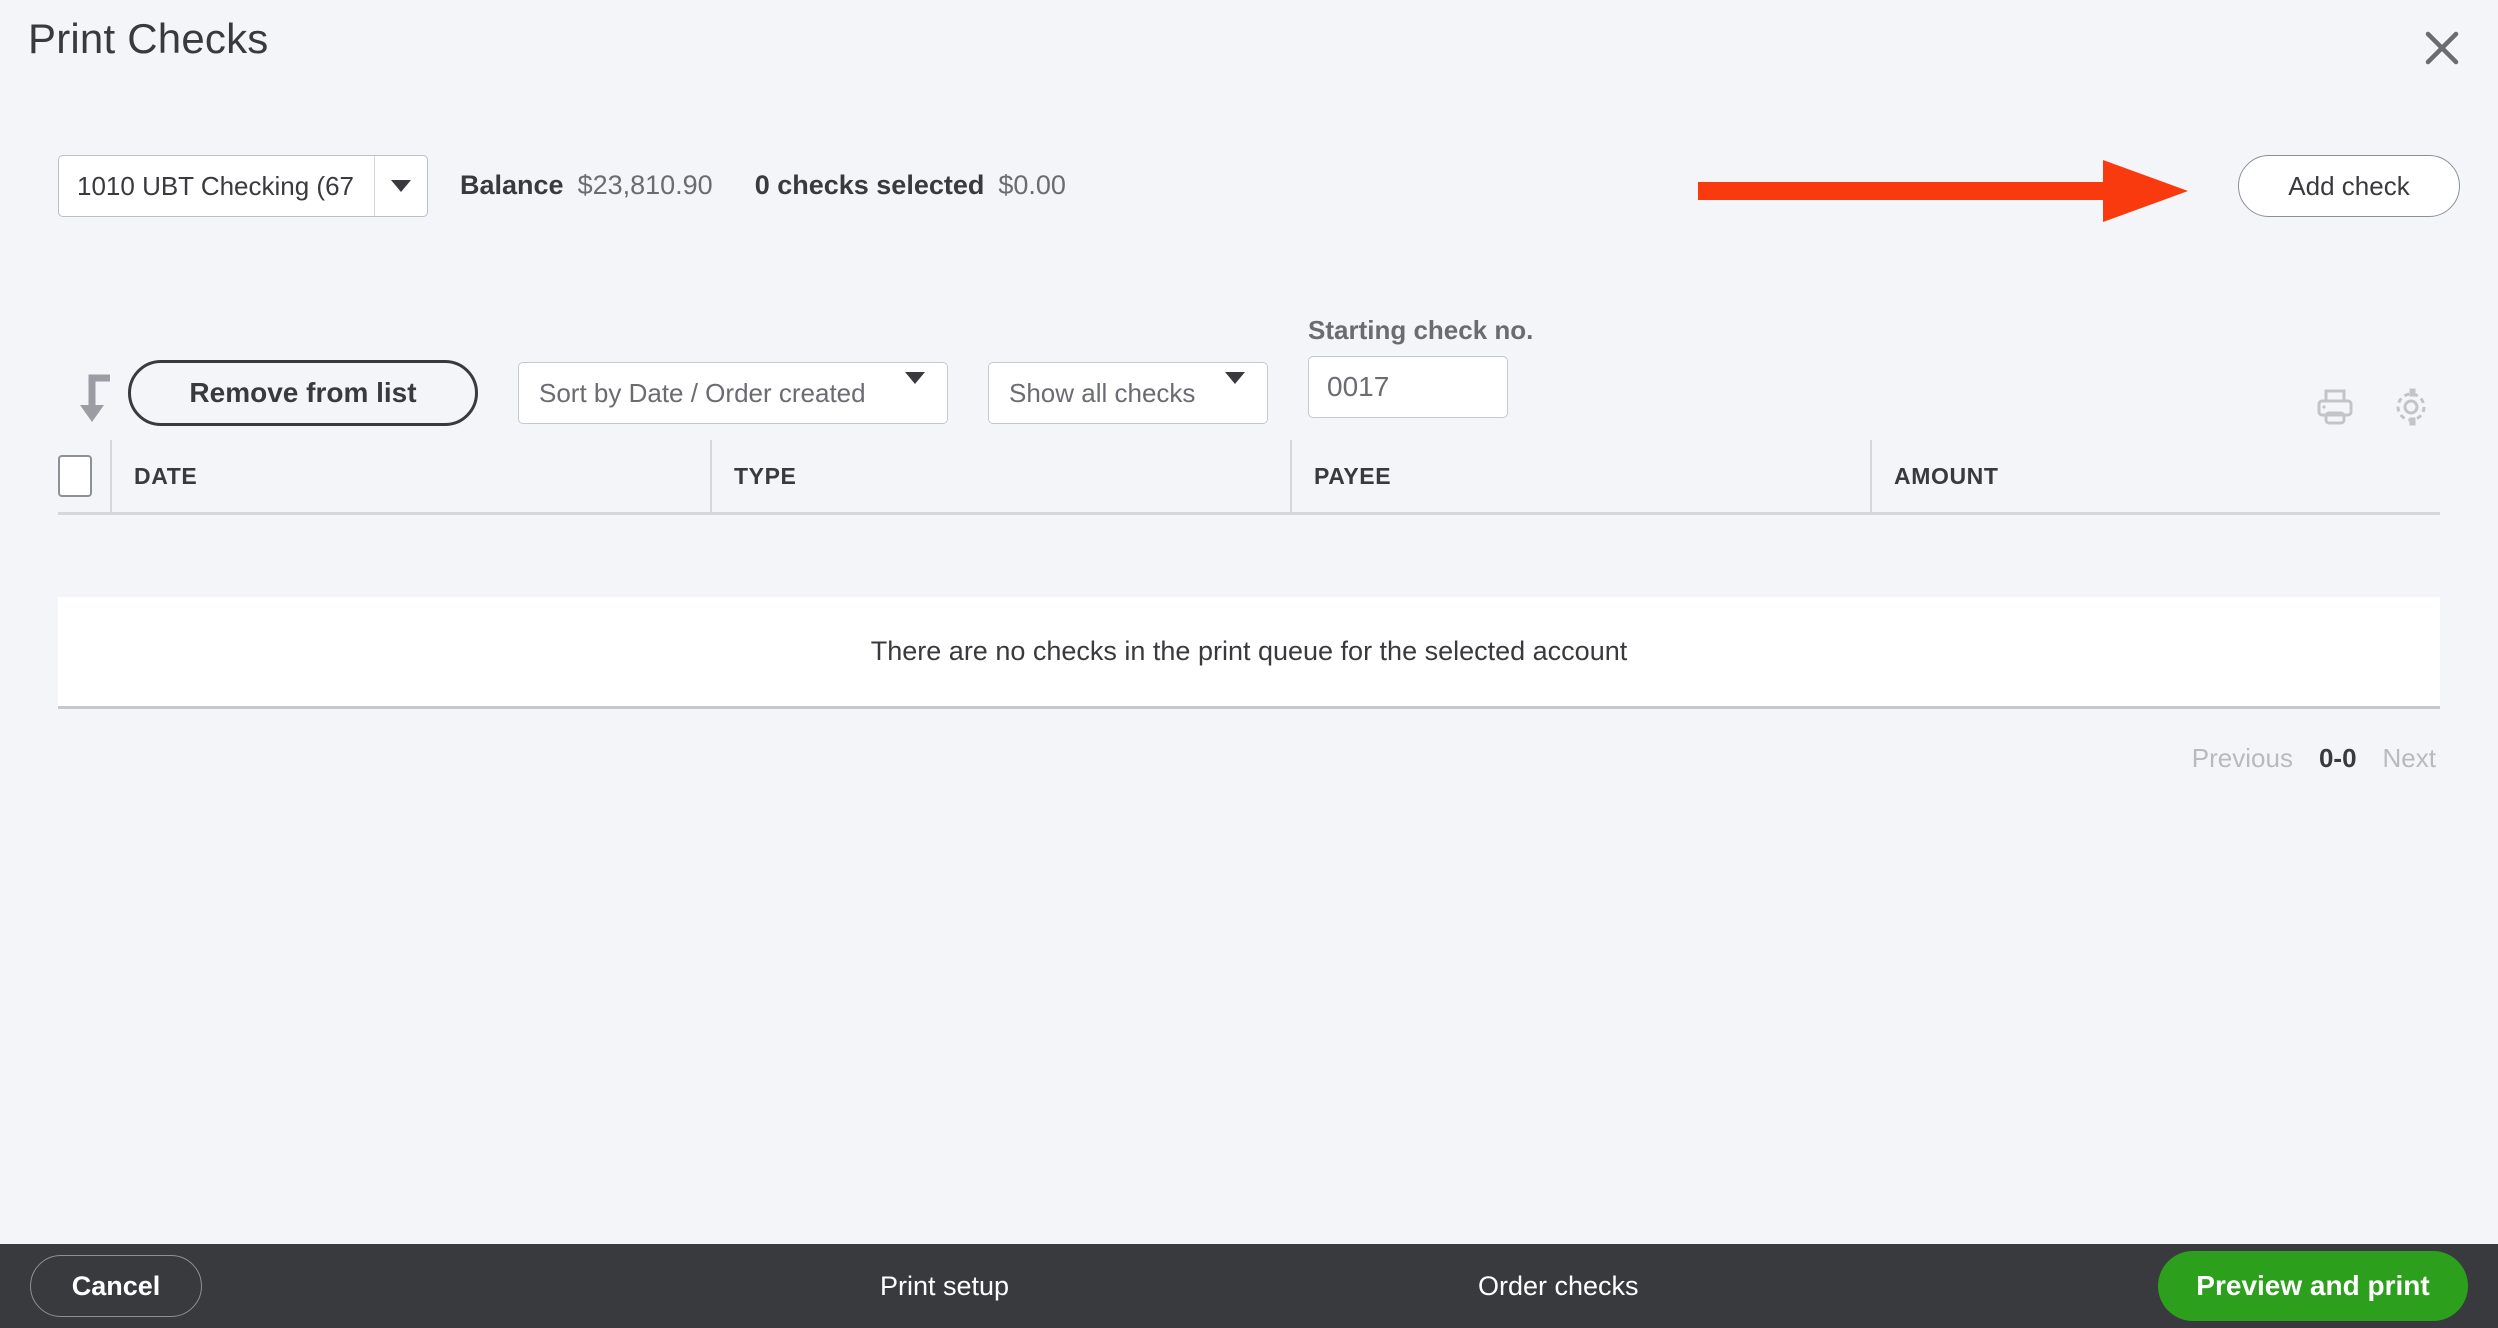  I want to click on starting-check-no-group: Starting check no., so click(1420, 366).